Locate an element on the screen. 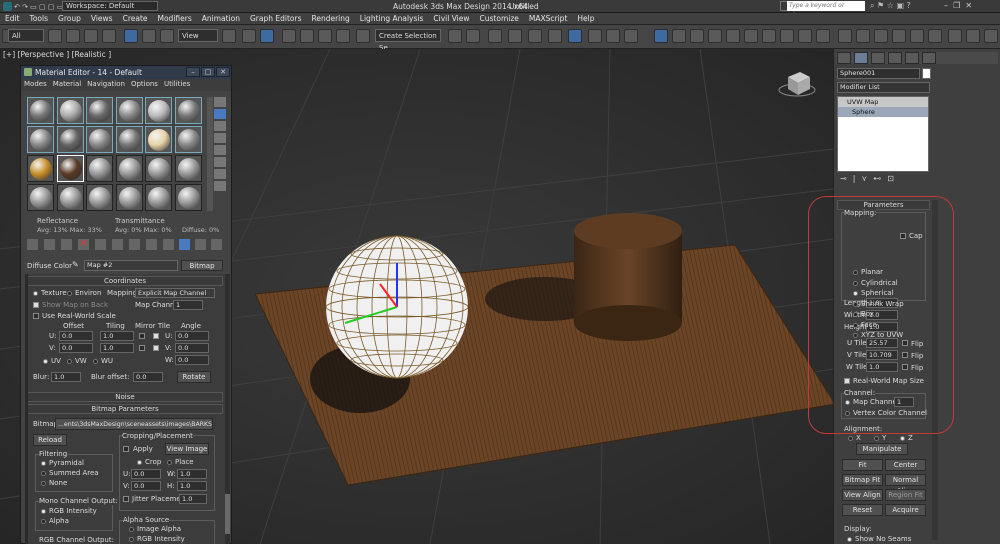  map-channel-input: 1 is located at coordinates (188, 305).